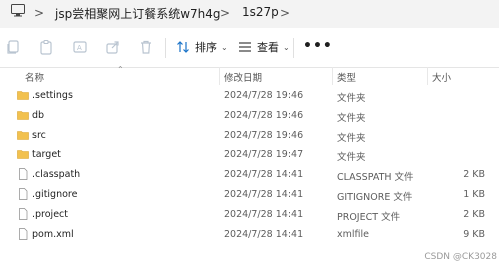  I want to click on file-name: pom.xml, so click(53, 234).